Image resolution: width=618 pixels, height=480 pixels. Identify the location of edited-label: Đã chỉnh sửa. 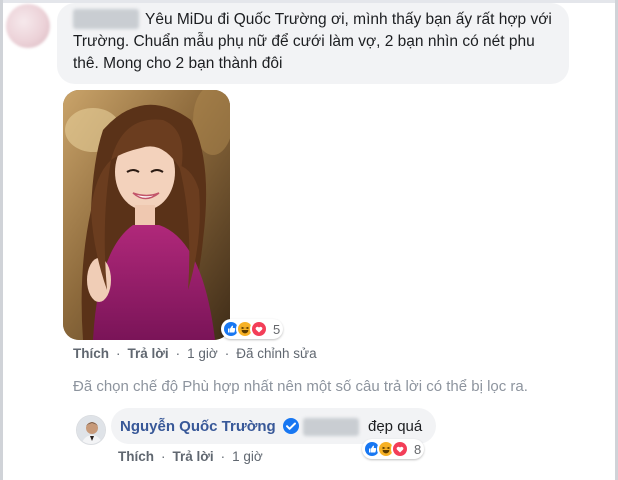
(276, 353).